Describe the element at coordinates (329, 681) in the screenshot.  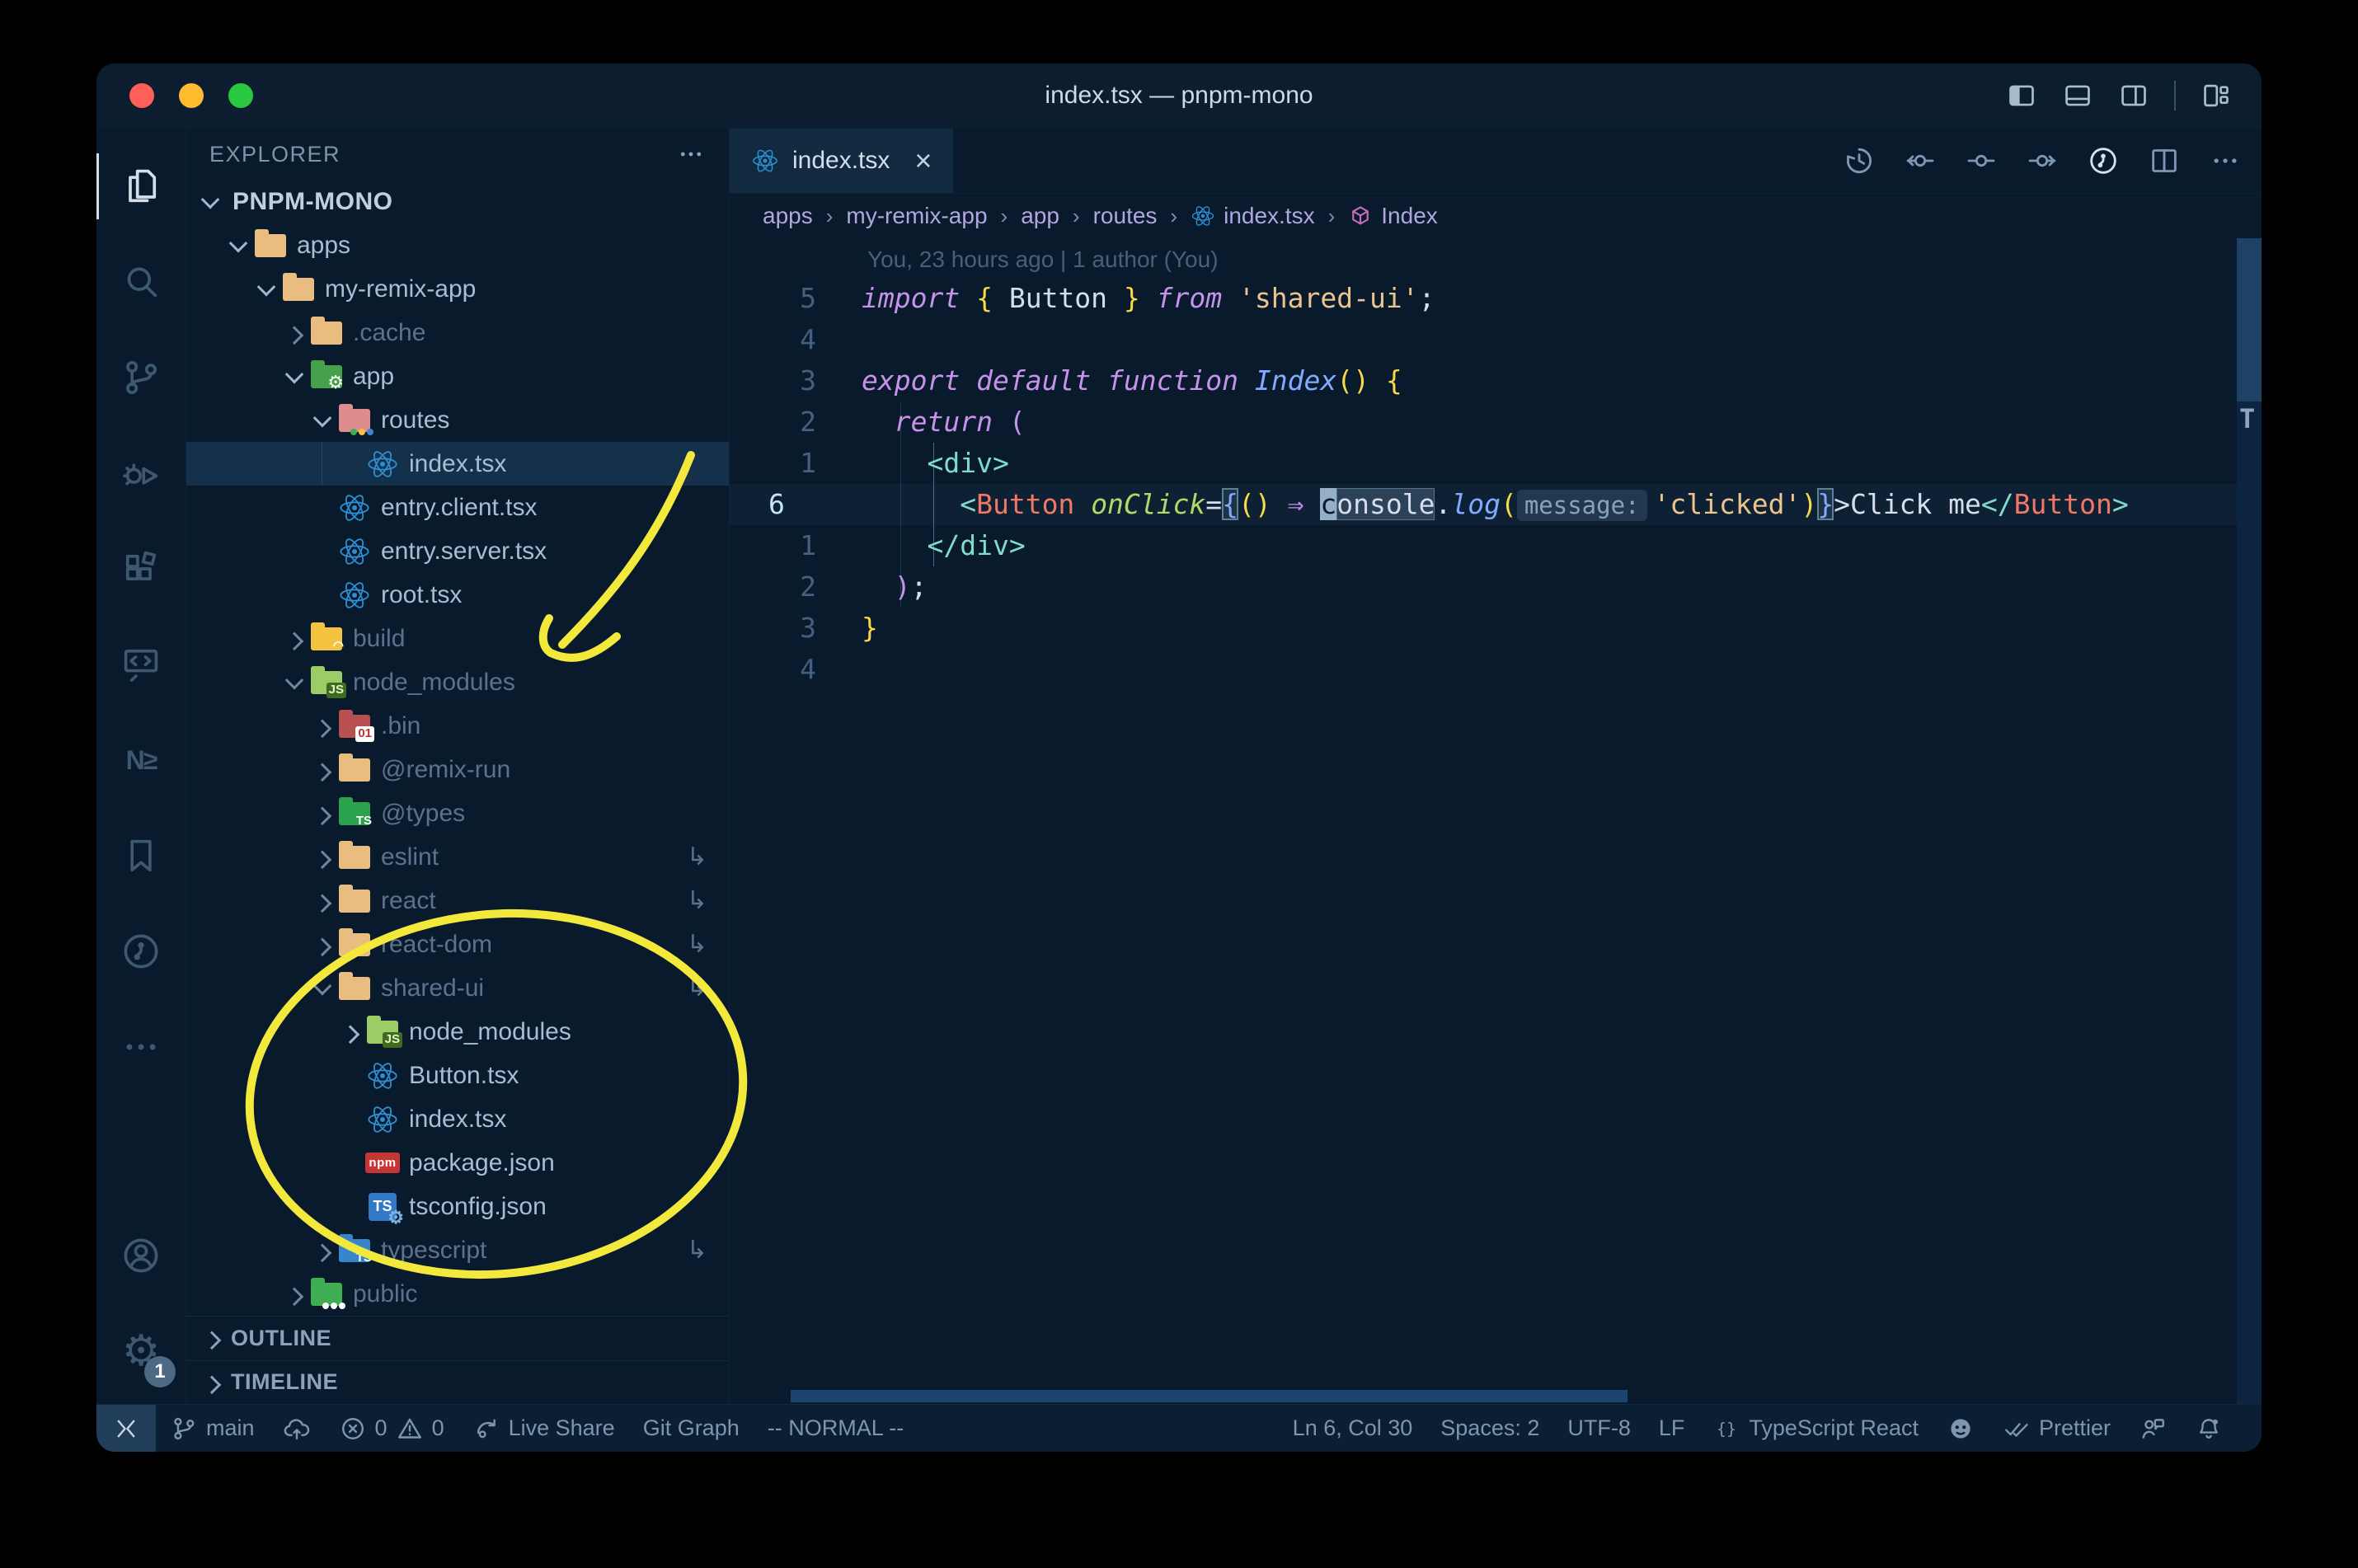
I see `folder-icon-nmopen: JS` at that location.